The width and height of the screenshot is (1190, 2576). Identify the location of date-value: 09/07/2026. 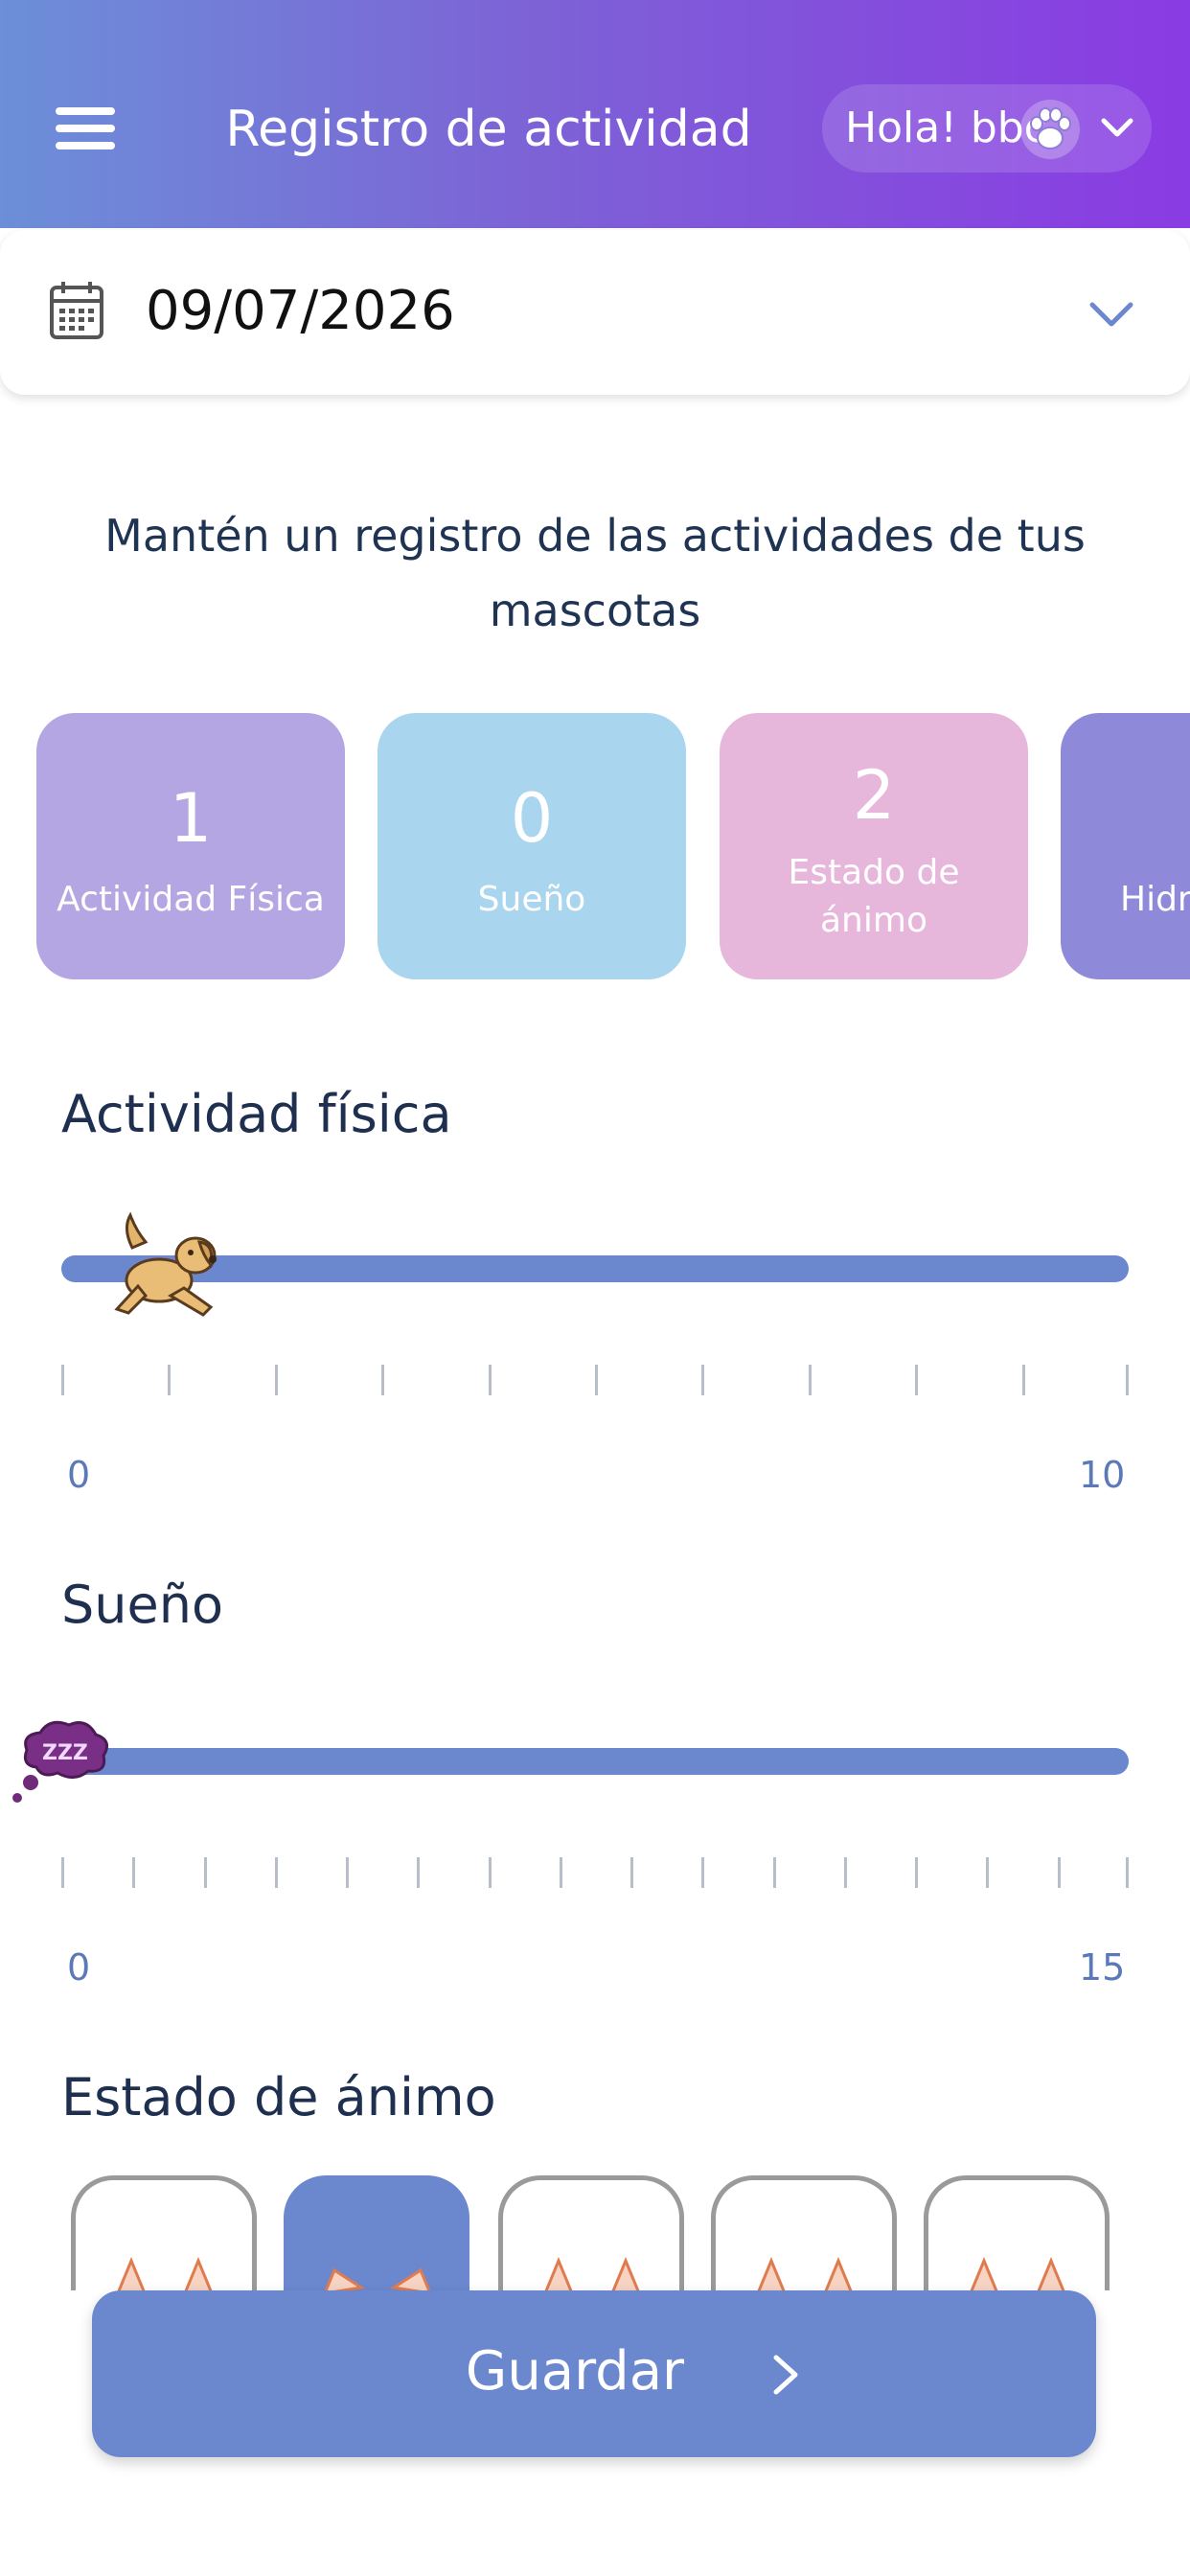
(301, 311).